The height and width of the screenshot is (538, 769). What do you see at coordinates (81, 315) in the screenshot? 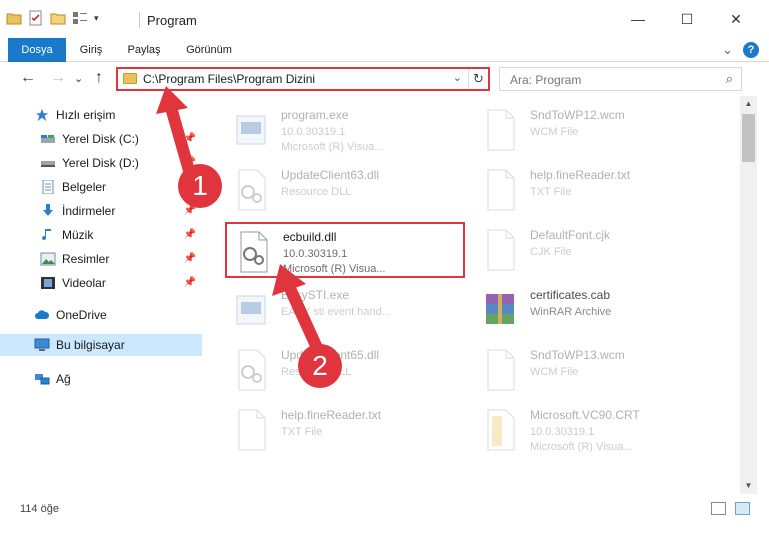
I see `sidebar-item-label: OneDrive` at bounding box center [81, 315].